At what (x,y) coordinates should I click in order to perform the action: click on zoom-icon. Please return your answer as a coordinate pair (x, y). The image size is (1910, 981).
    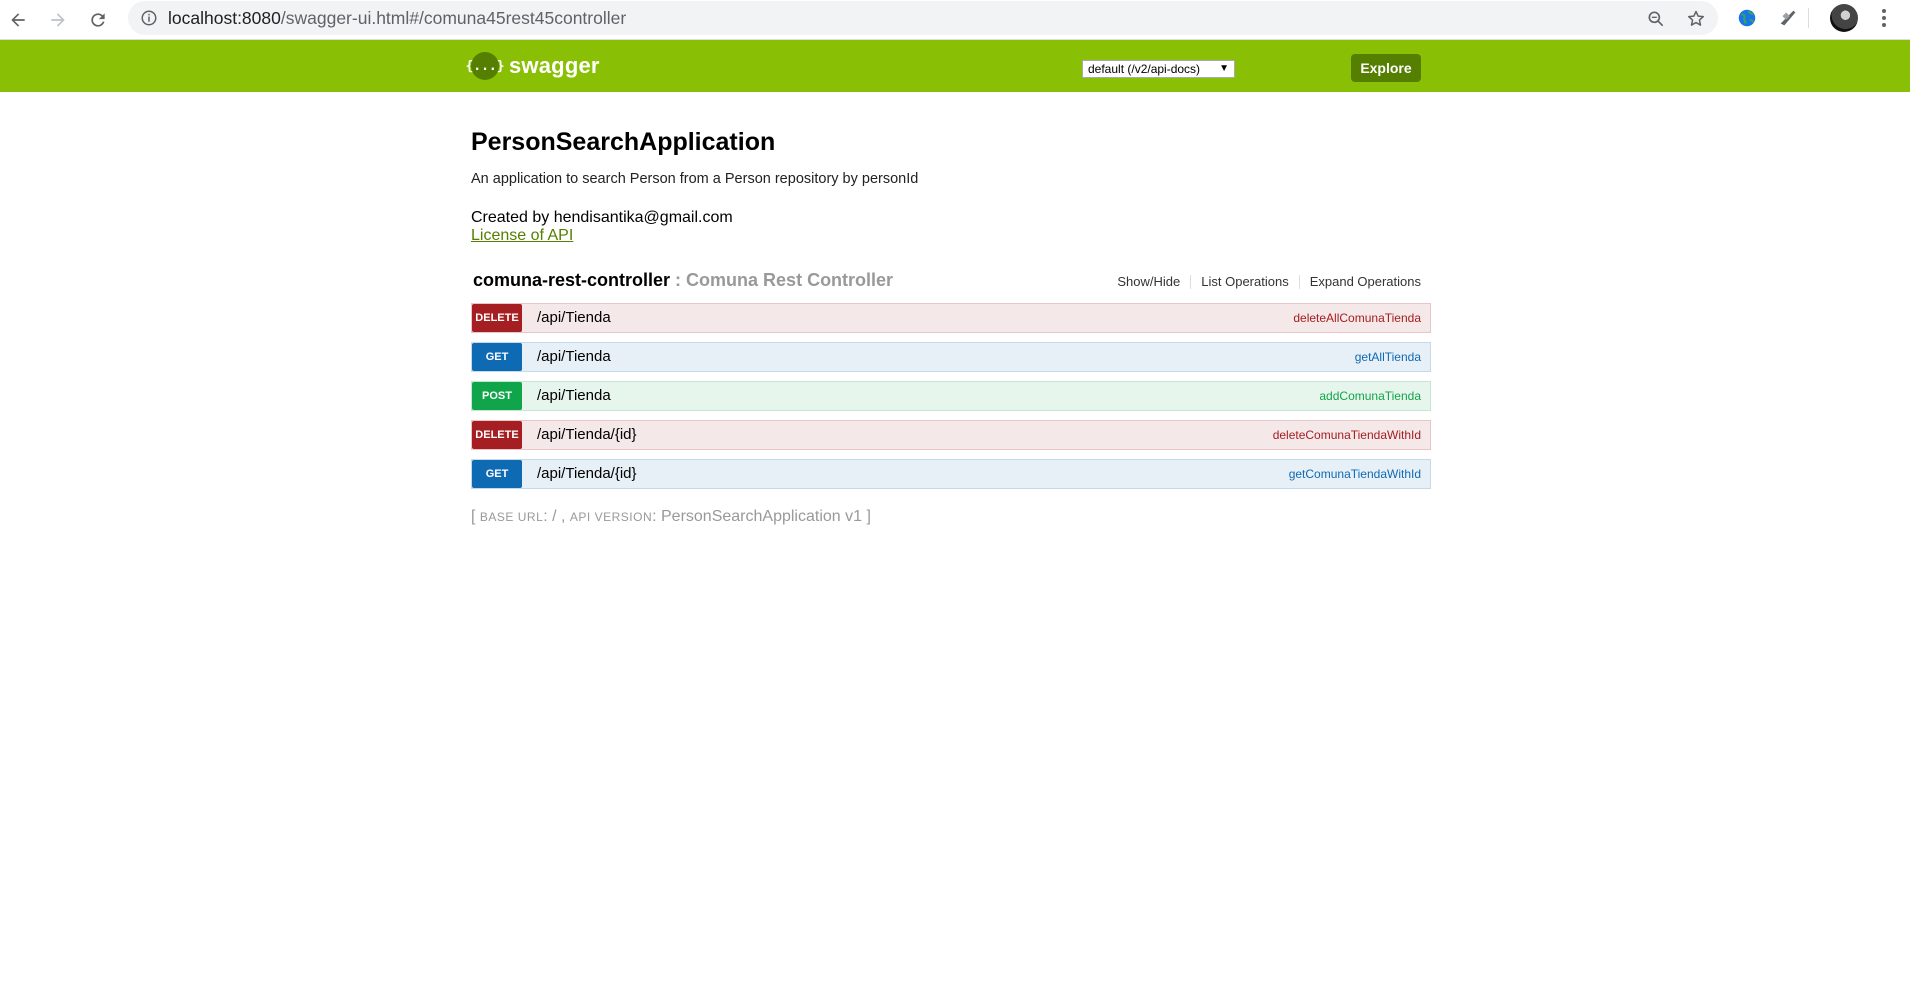
    Looking at the image, I should click on (1656, 19).